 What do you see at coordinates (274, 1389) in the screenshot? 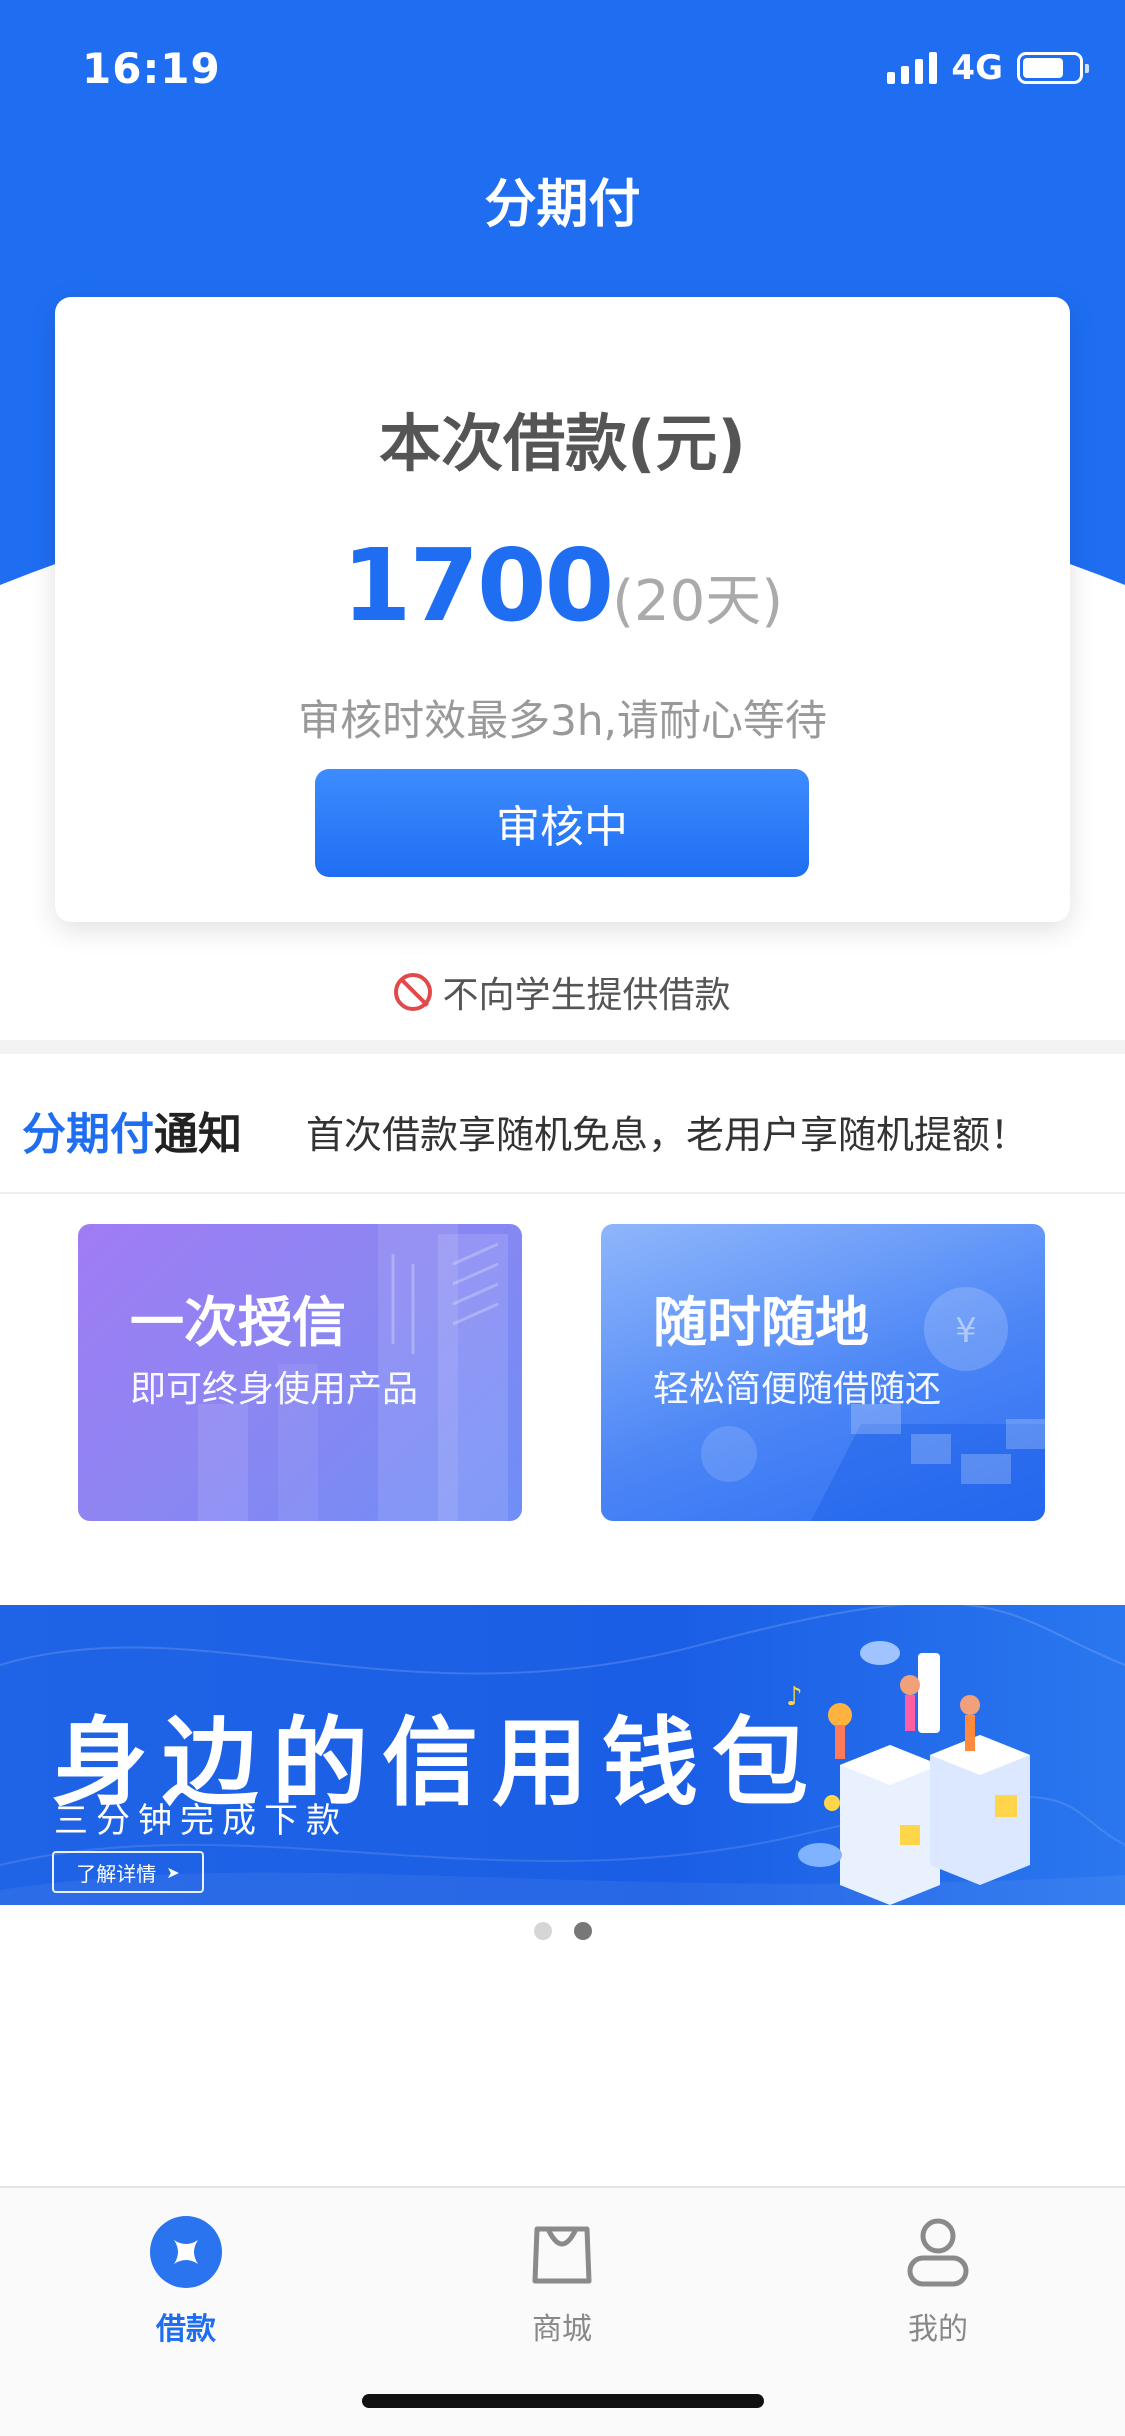
I see `feature-subtitle: 即可终身使用产品` at bounding box center [274, 1389].